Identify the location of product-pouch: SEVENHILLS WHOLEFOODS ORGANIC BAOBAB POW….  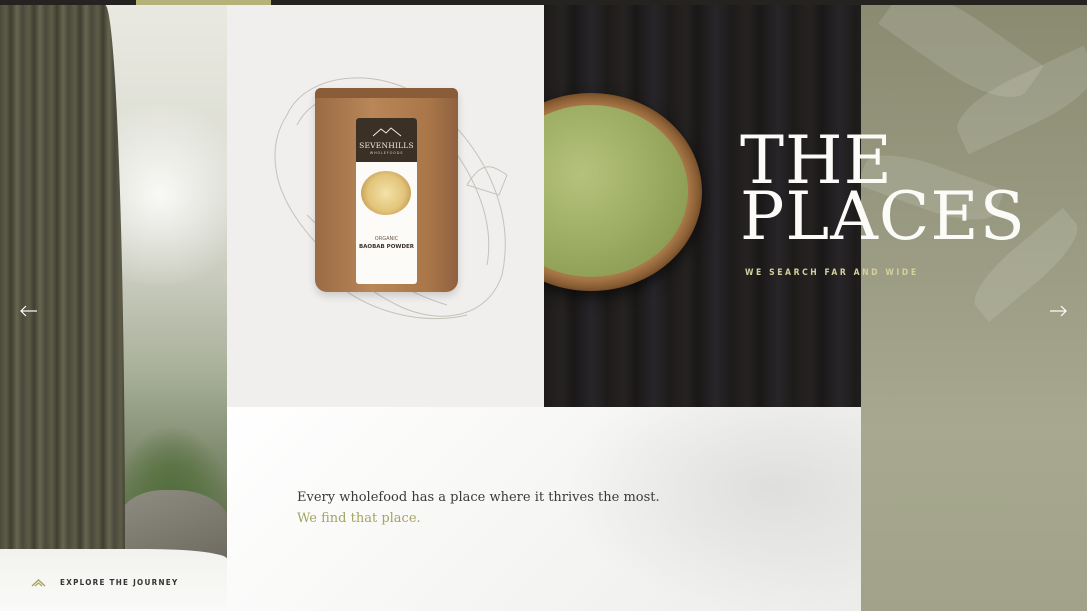
(386, 190).